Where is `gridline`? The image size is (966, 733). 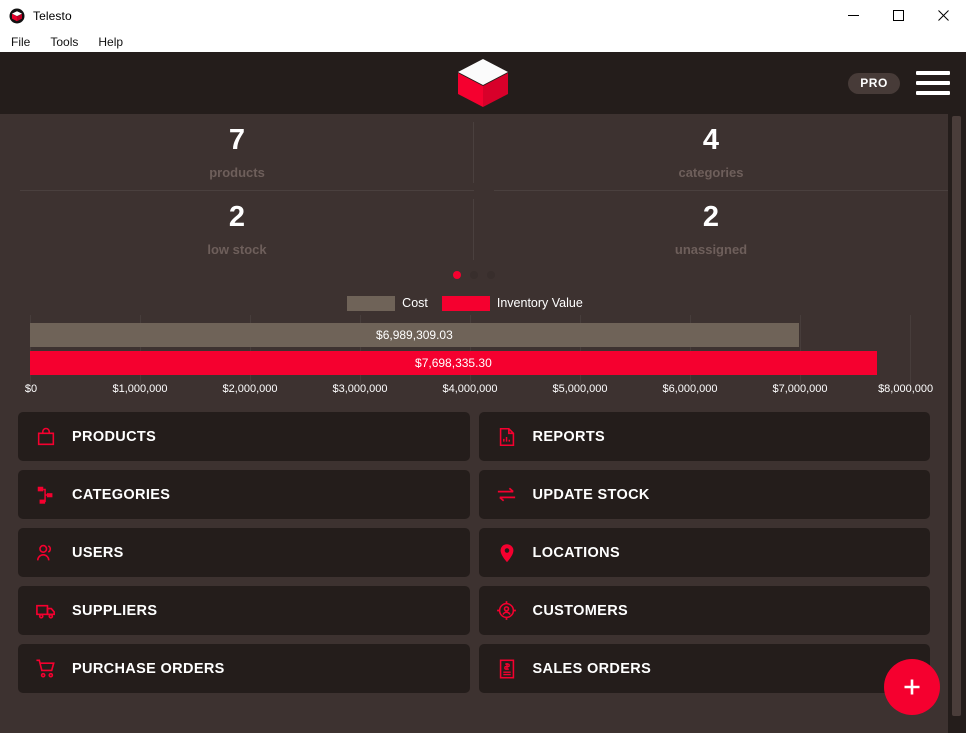
gridline is located at coordinates (910, 350).